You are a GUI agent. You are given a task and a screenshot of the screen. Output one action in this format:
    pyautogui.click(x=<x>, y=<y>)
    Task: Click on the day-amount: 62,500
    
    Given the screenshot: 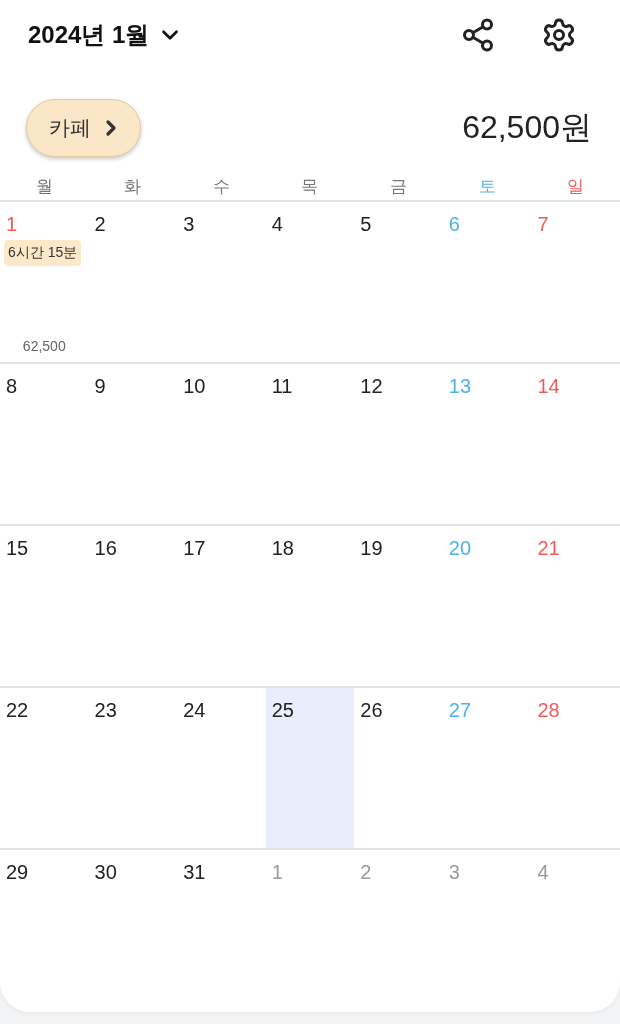 What is the action you would take?
    pyautogui.click(x=44, y=346)
    